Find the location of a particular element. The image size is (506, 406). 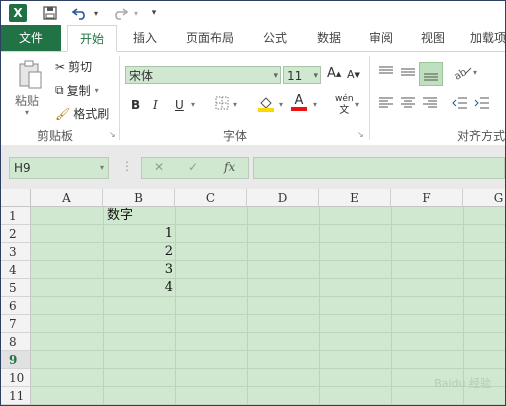

copy-icon: ⧉ is located at coordinates (59, 90).